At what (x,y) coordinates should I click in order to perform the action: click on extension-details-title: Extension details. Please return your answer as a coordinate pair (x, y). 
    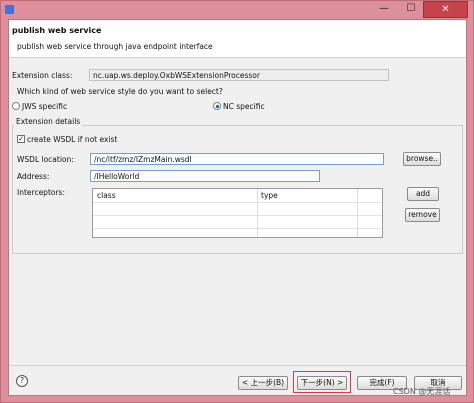
    Looking at the image, I should click on (48, 121).